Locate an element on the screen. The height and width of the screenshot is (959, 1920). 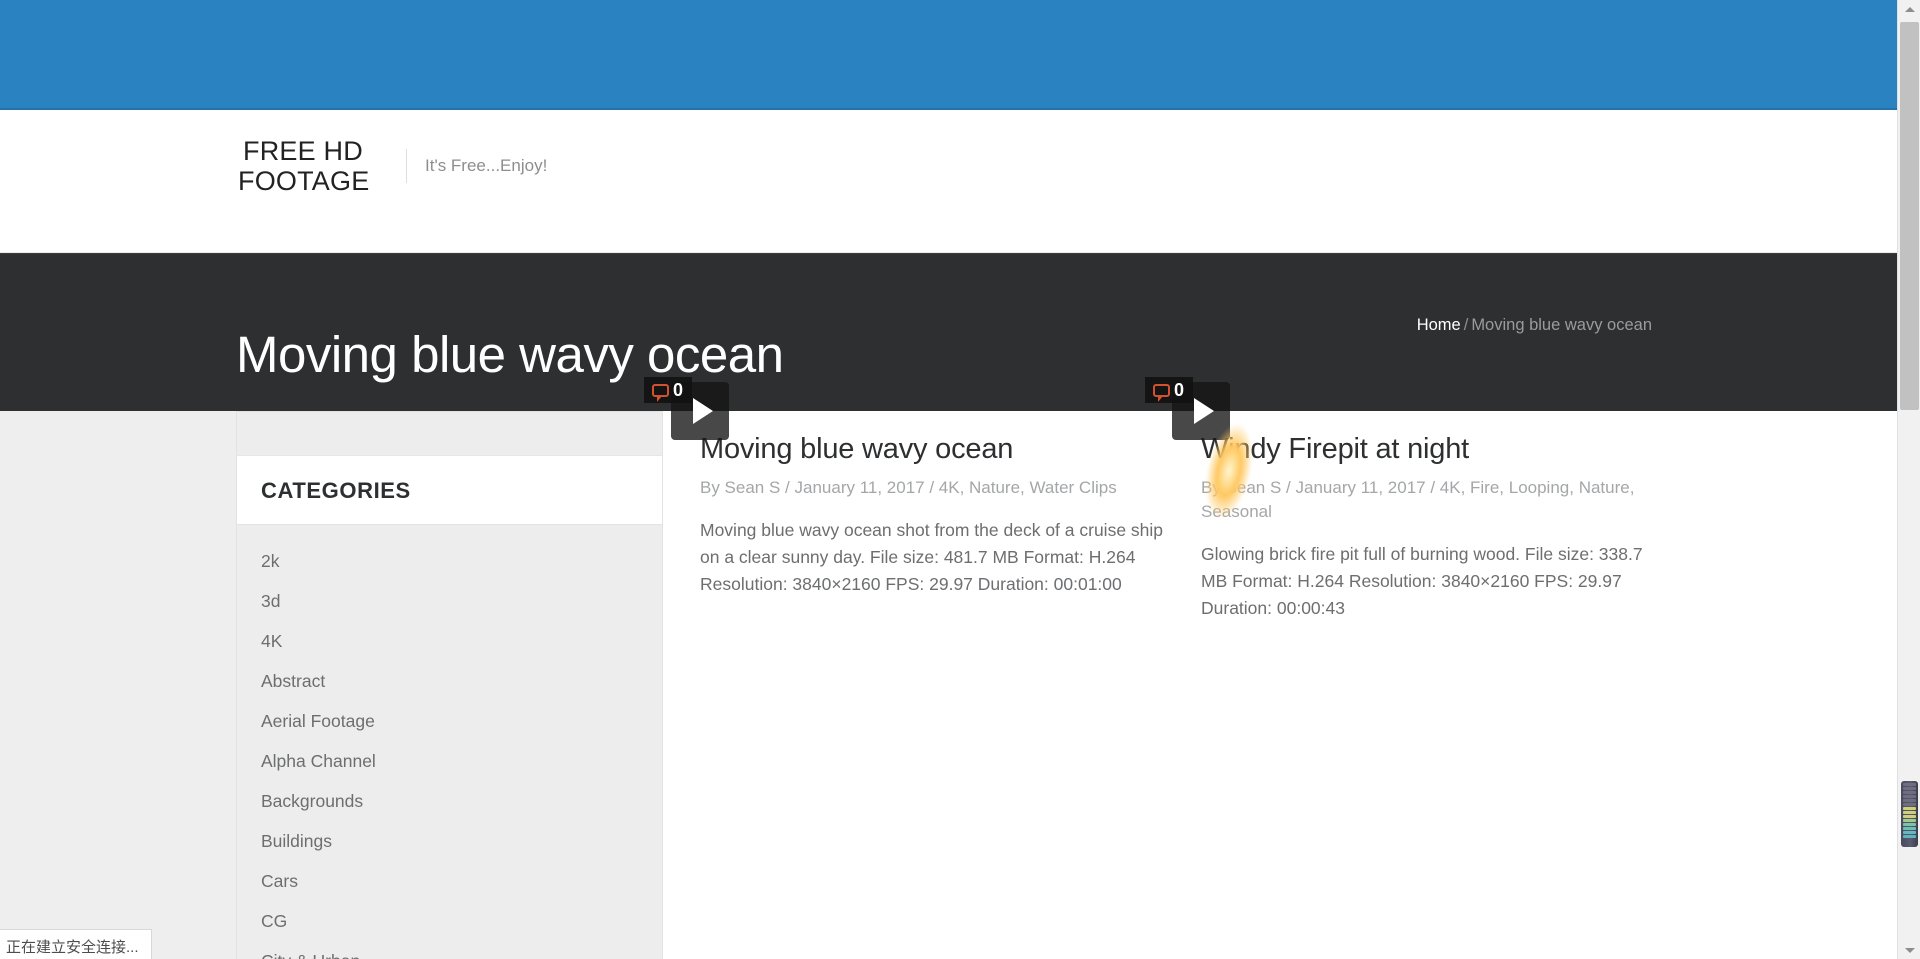
logo-text: FREE HD FOOTAGE is located at coordinates (304, 166).